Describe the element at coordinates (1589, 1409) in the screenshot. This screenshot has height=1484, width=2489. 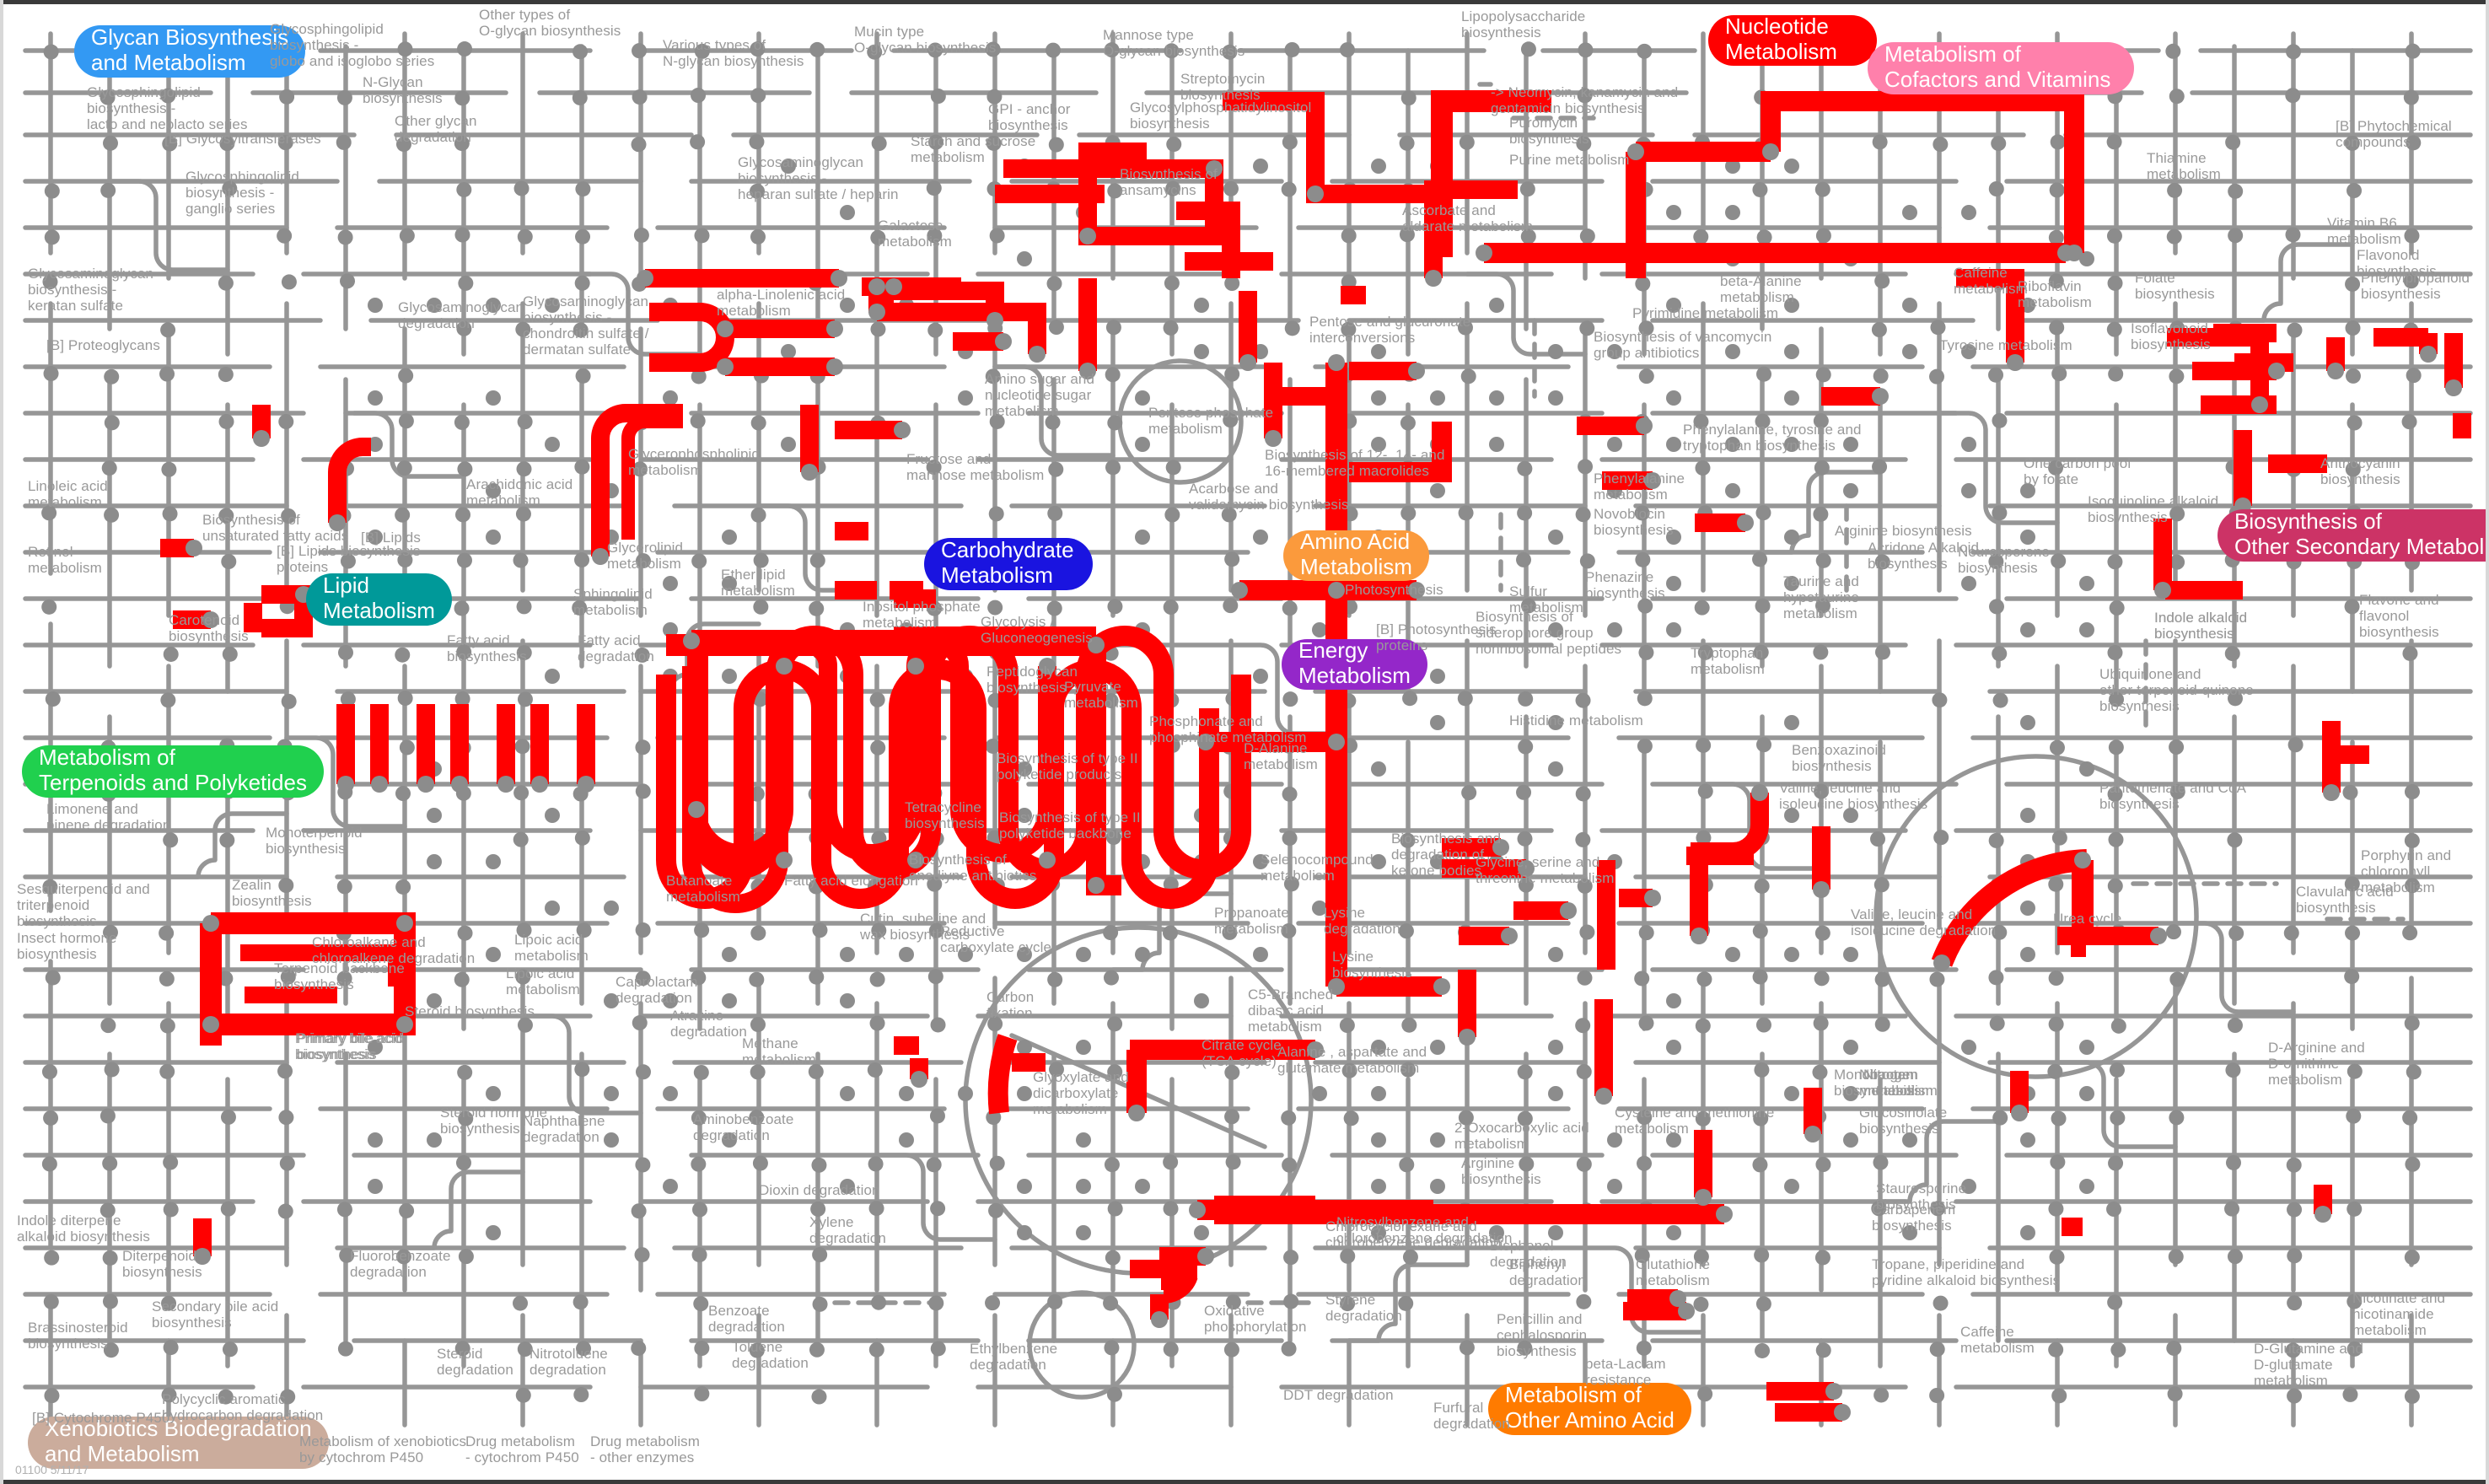
I see `category-badge-otheramino: Metabolism of Other Amino Acid` at that location.